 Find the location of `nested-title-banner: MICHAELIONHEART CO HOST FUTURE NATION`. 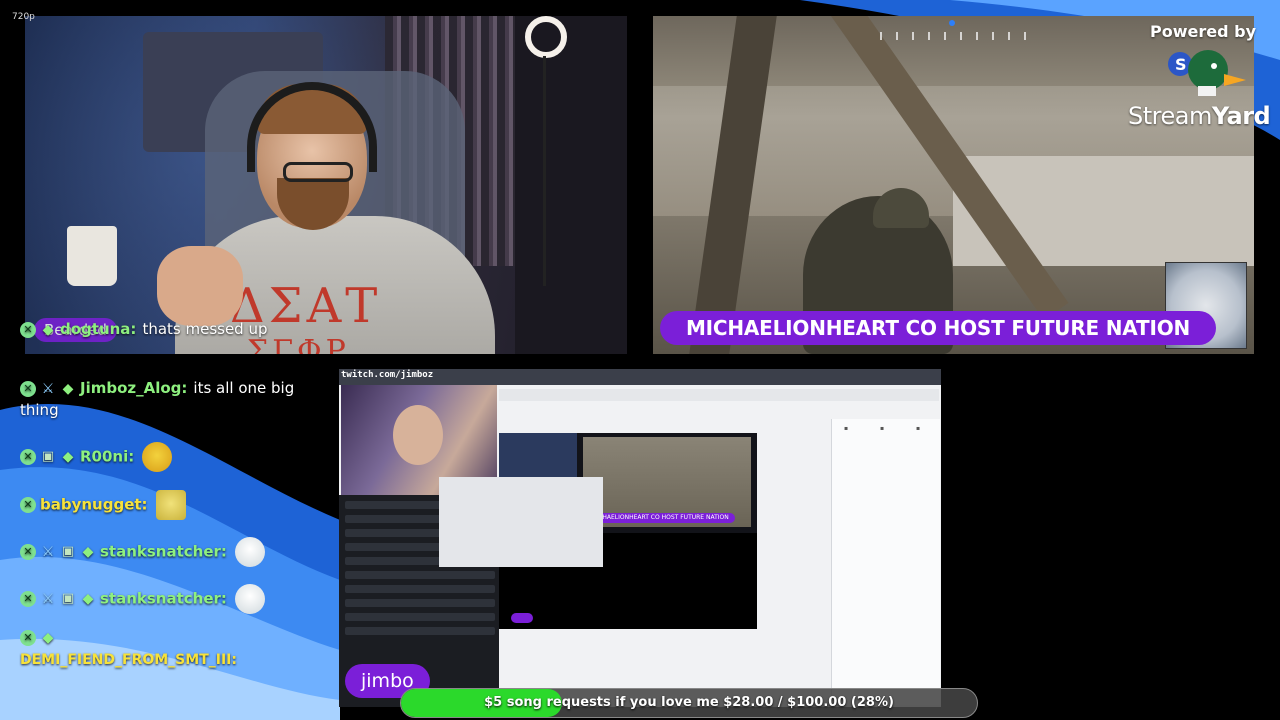

nested-title-banner: MICHAELIONHEART CO HOST FUTURE NATION is located at coordinates (660, 518).